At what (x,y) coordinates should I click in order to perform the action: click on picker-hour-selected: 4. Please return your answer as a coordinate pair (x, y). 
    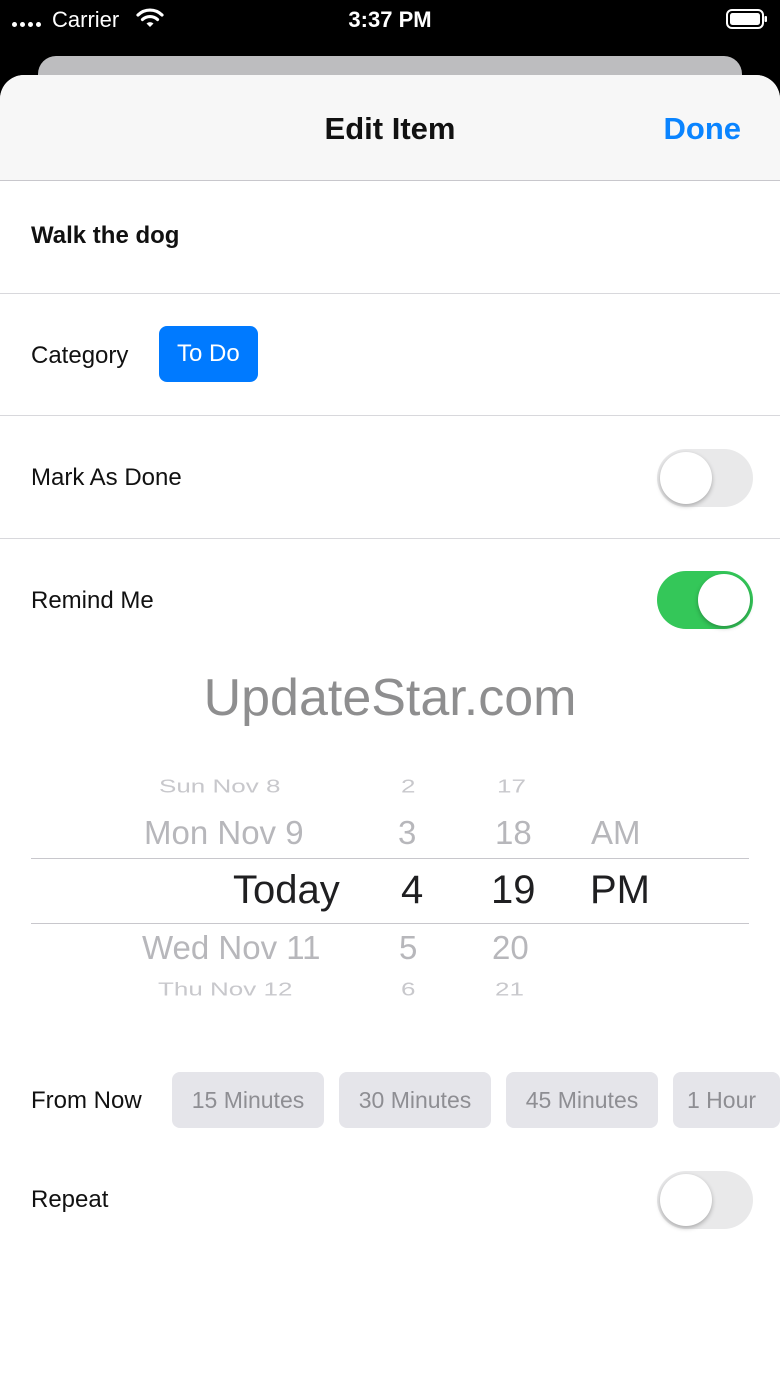
    Looking at the image, I should click on (412, 890).